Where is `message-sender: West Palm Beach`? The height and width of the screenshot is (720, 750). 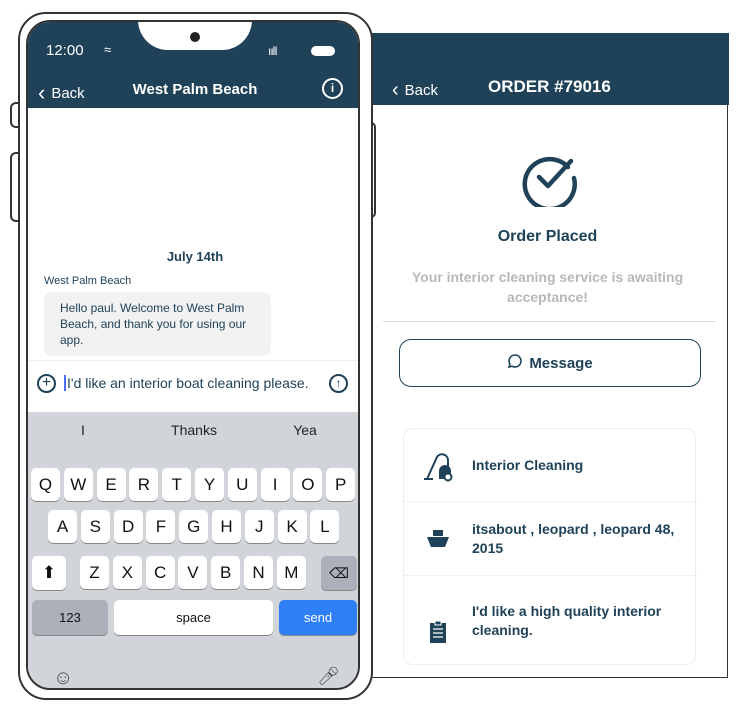
message-sender: West Palm Beach is located at coordinates (88, 281).